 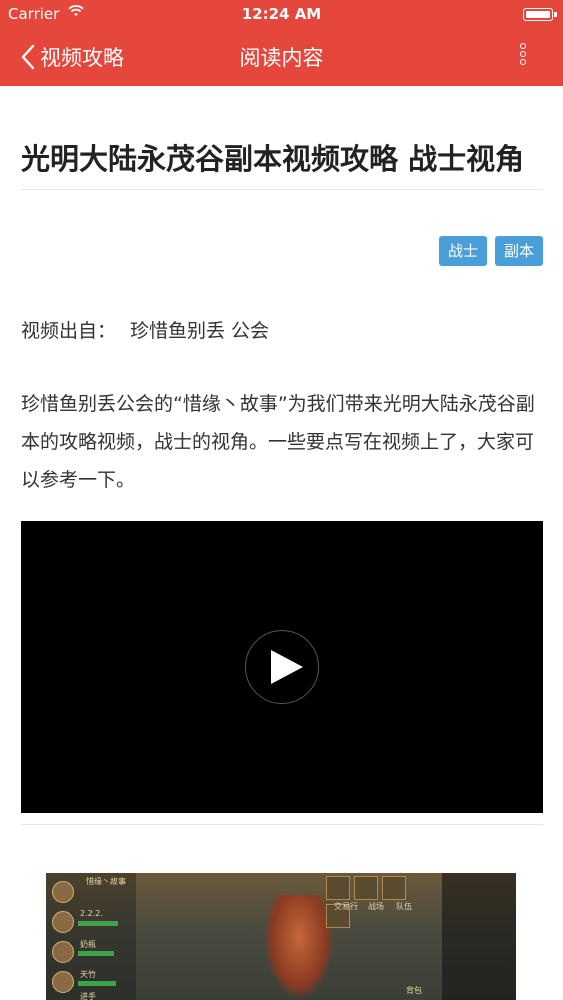 What do you see at coordinates (273, 159) in the screenshot?
I see `article-title: 光明大陆永茂谷副本视频攻略 战士视角` at bounding box center [273, 159].